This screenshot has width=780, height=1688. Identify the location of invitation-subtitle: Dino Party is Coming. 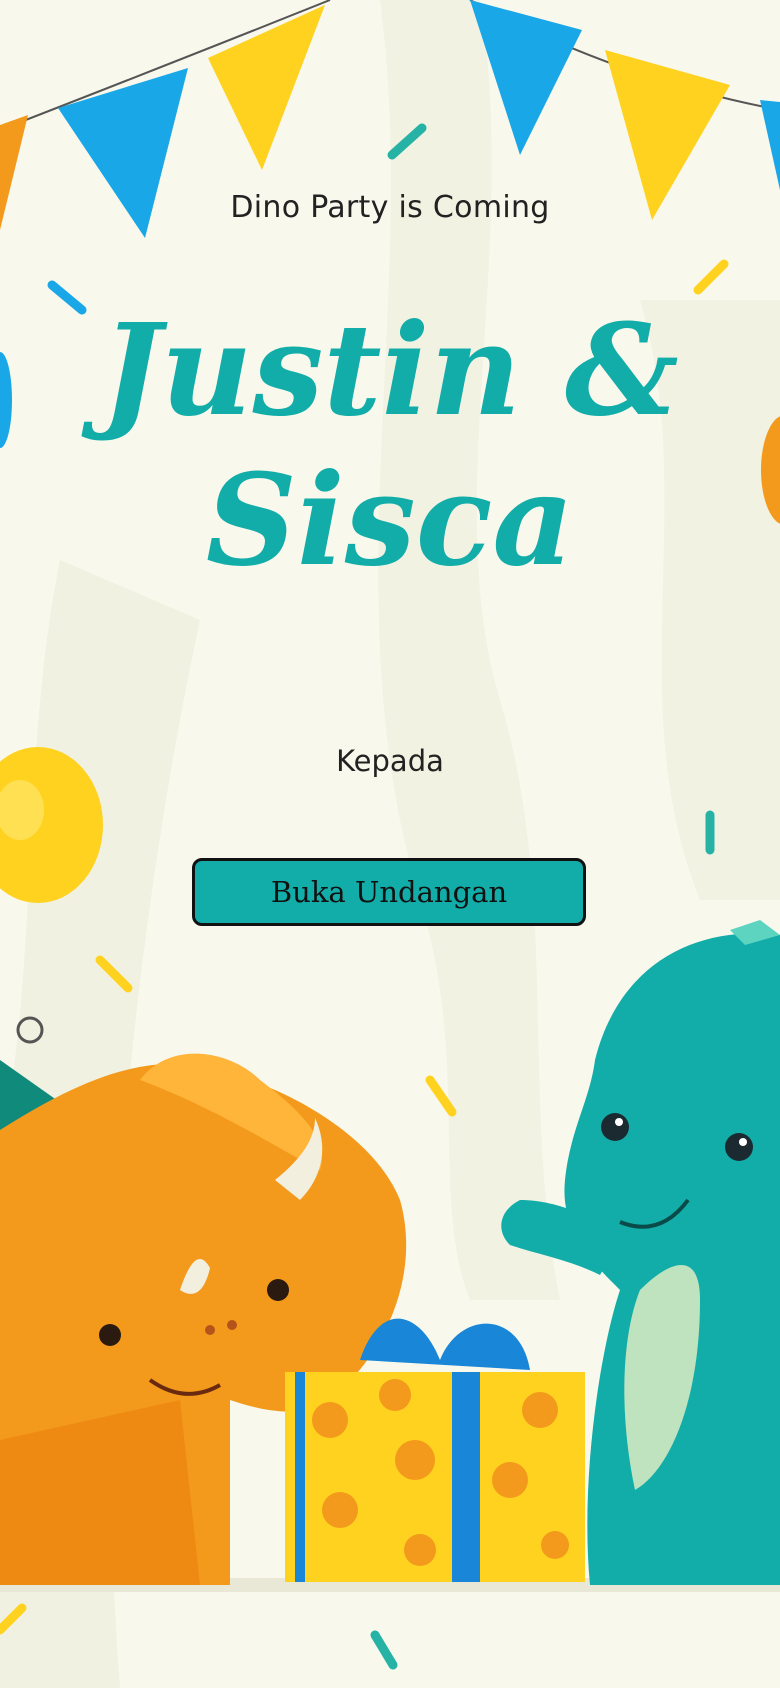
(390, 207).